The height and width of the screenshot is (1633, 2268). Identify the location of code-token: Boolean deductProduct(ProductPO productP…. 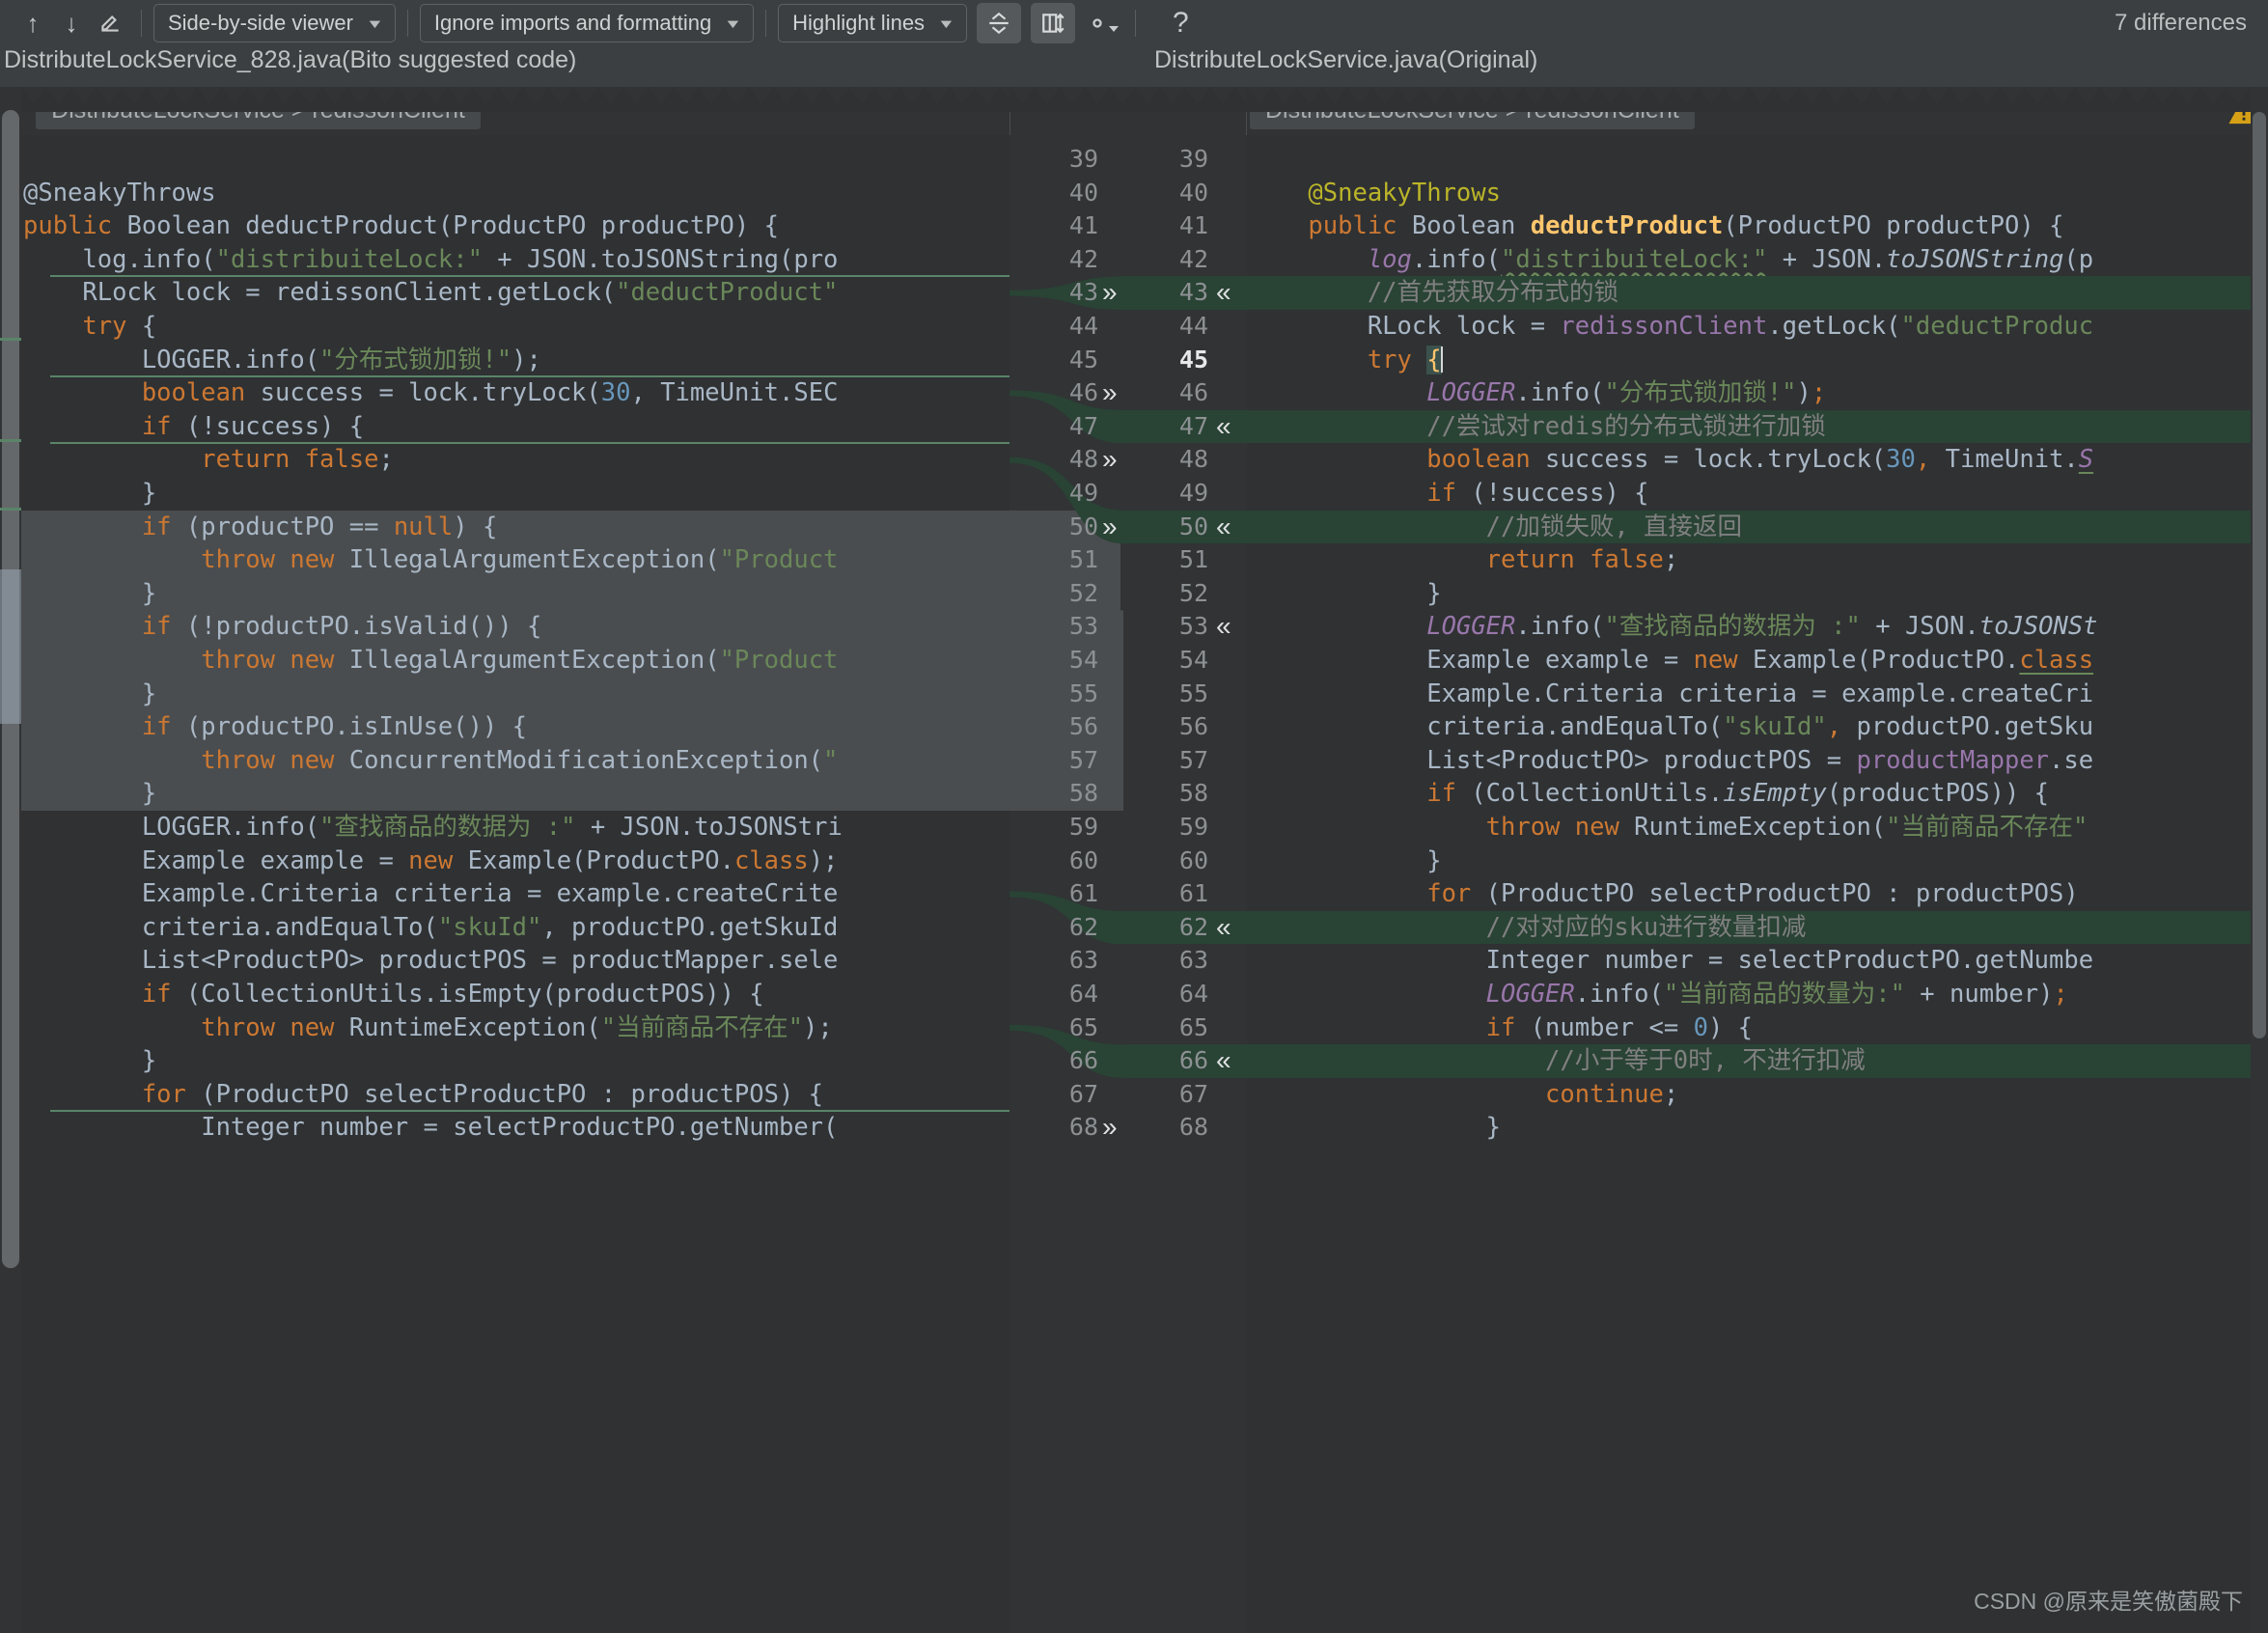
(452, 226).